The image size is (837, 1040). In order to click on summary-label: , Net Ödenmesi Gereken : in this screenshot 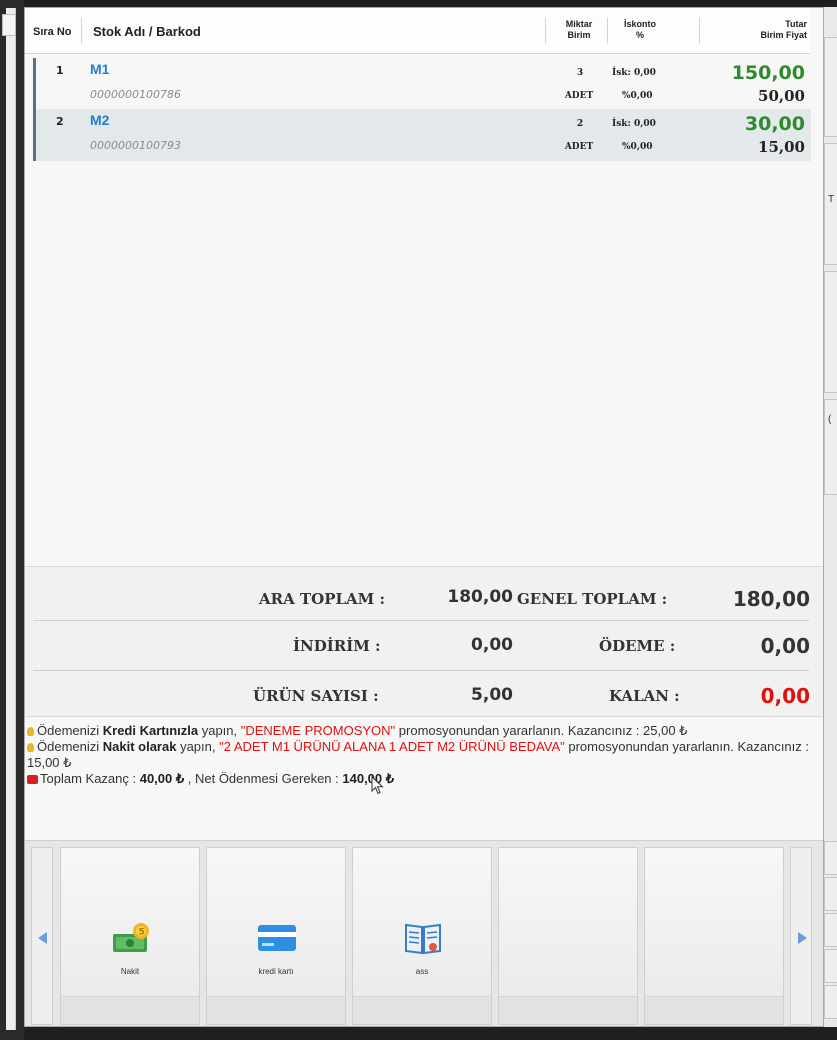, I will do `click(263, 778)`.